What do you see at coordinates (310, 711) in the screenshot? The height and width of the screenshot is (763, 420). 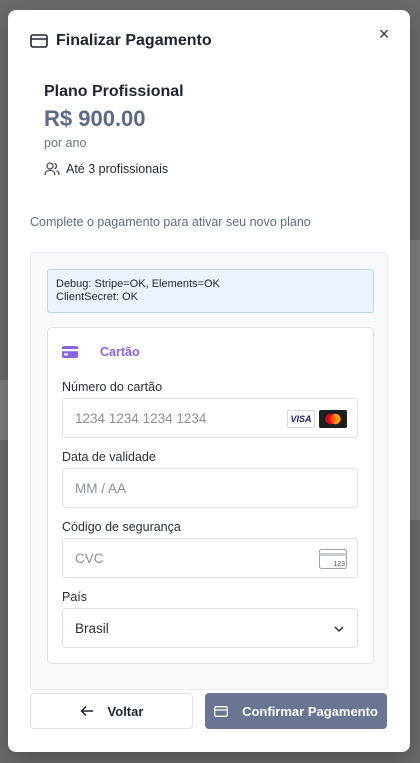 I see `confirm-payment-label: Confirmar Pagamento` at bounding box center [310, 711].